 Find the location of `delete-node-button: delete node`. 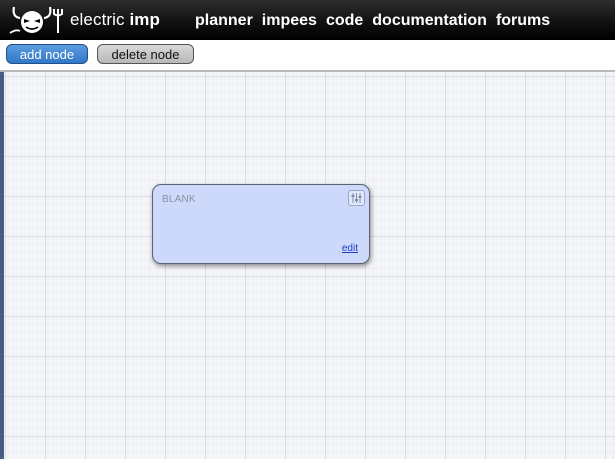

delete-node-button: delete node is located at coordinates (145, 54).